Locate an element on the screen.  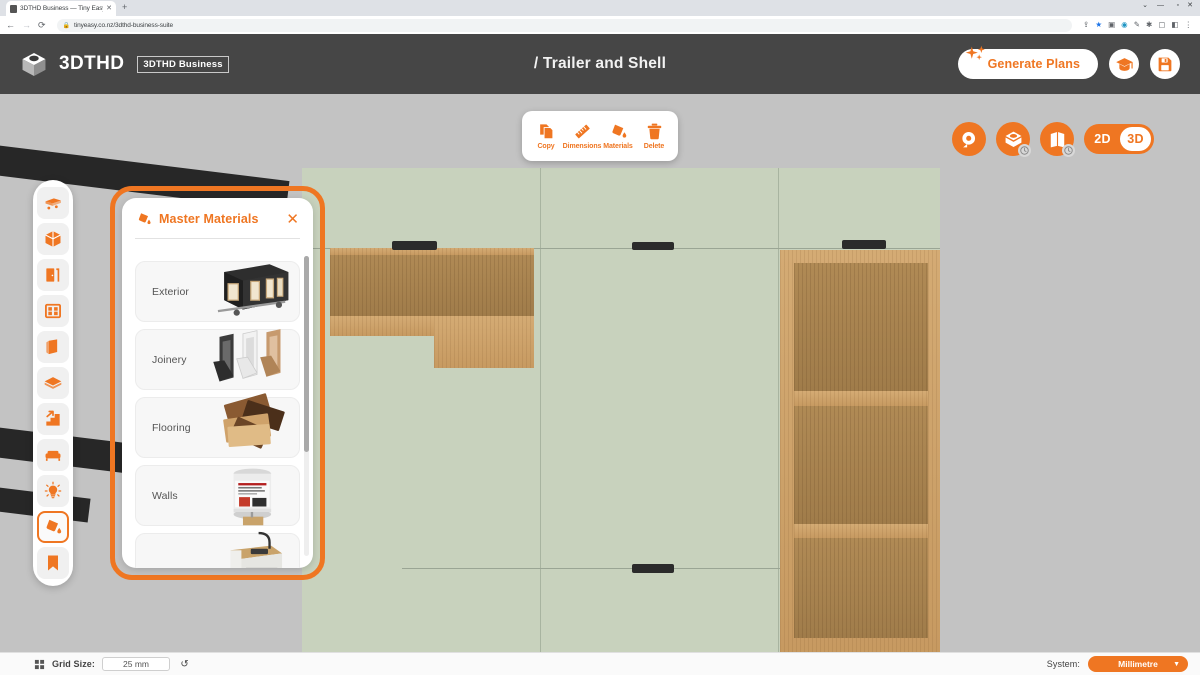
reload-button: ⟳ is located at coordinates (42, 25).